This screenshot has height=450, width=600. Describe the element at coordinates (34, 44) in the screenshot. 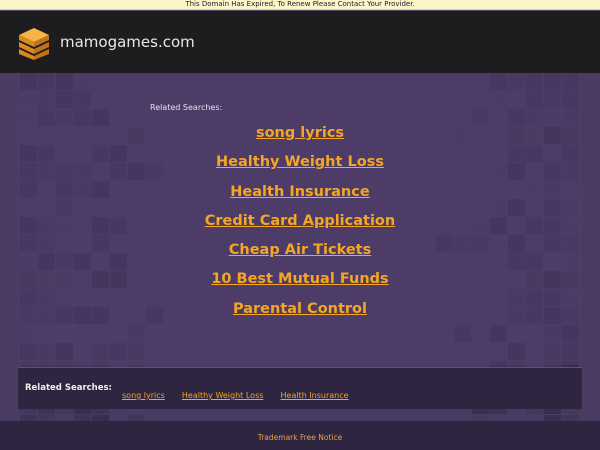

I see `layered-box-icon` at that location.